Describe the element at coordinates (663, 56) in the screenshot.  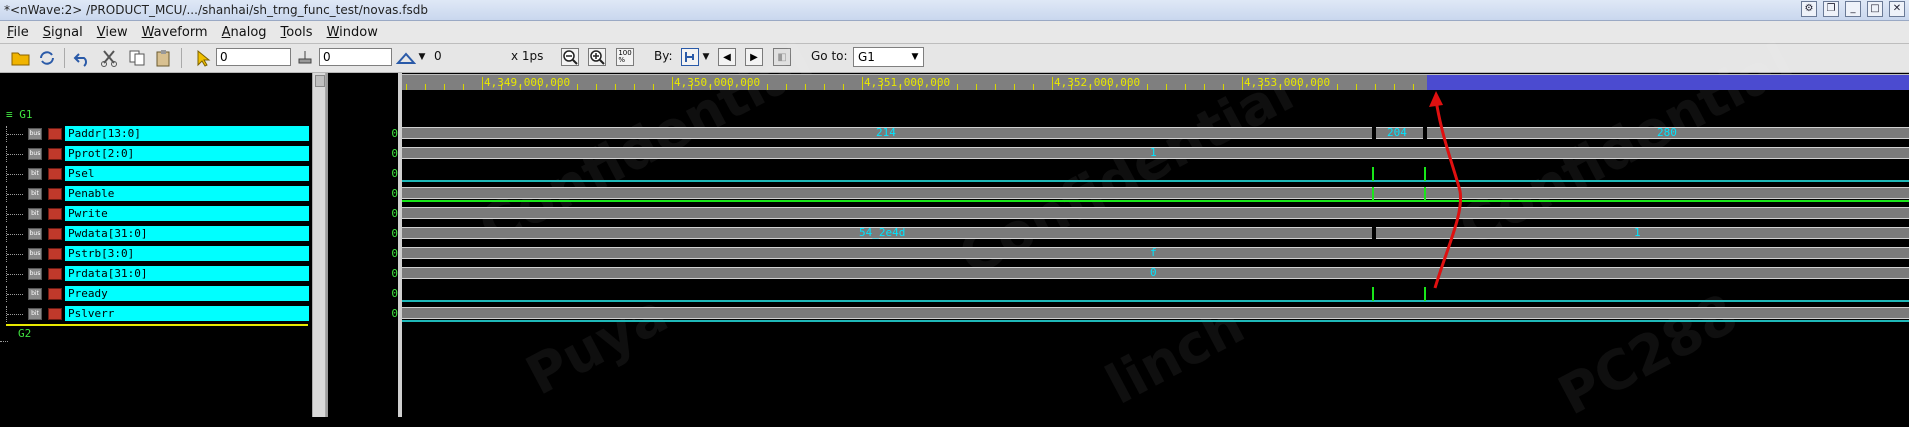
I see `by-label: By:` at that location.